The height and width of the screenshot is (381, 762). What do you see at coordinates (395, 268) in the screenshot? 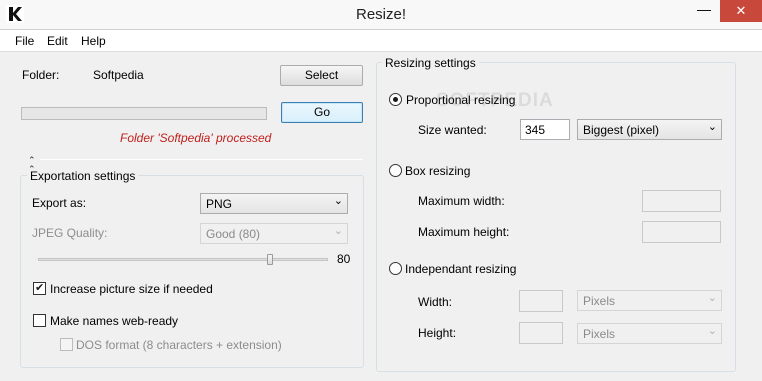
I see `independent-resizing-radio` at bounding box center [395, 268].